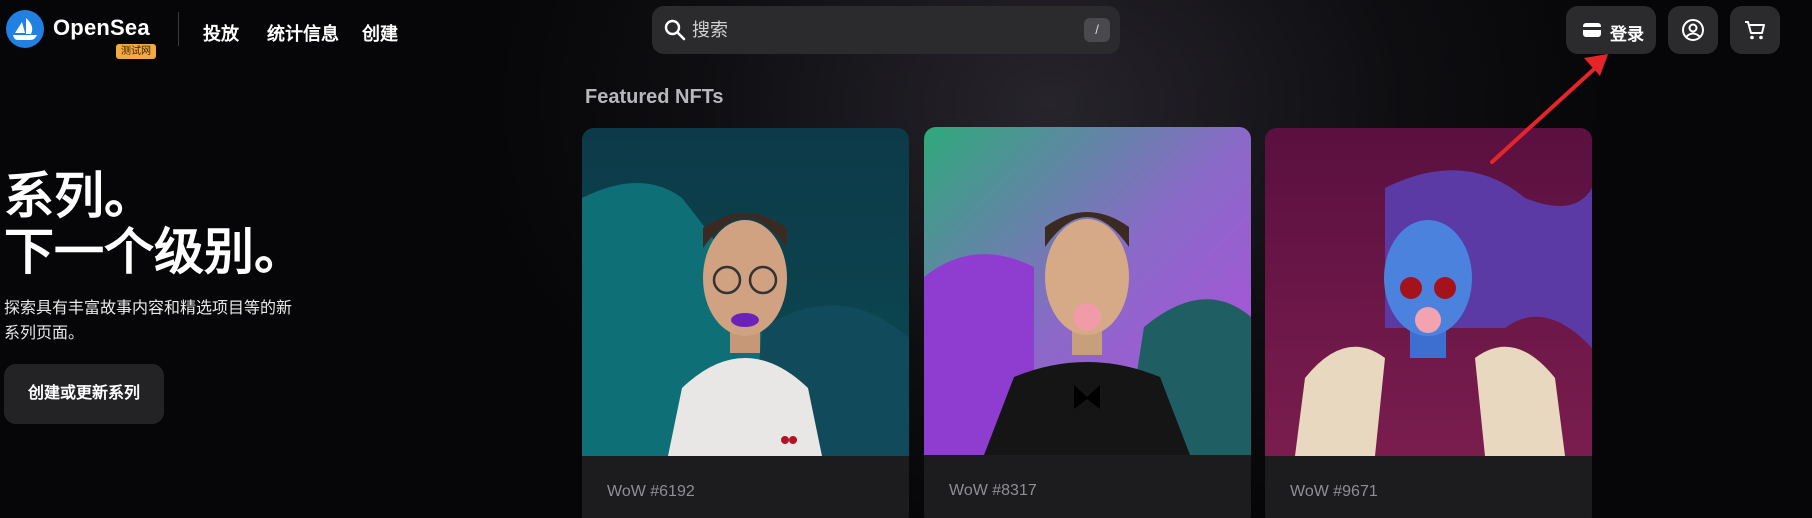  What do you see at coordinates (675, 30) in the screenshot?
I see `search-icon` at bounding box center [675, 30].